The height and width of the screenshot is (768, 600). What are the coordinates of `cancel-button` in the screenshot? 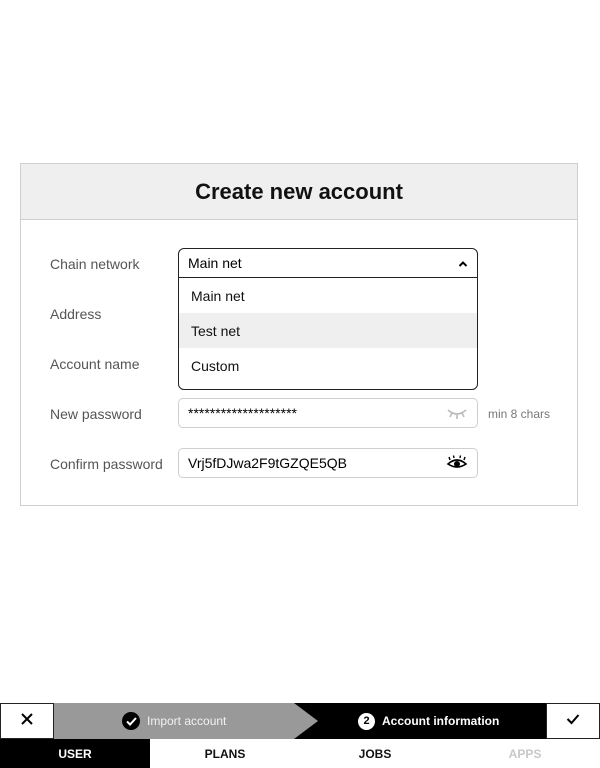 It's located at (27, 721).